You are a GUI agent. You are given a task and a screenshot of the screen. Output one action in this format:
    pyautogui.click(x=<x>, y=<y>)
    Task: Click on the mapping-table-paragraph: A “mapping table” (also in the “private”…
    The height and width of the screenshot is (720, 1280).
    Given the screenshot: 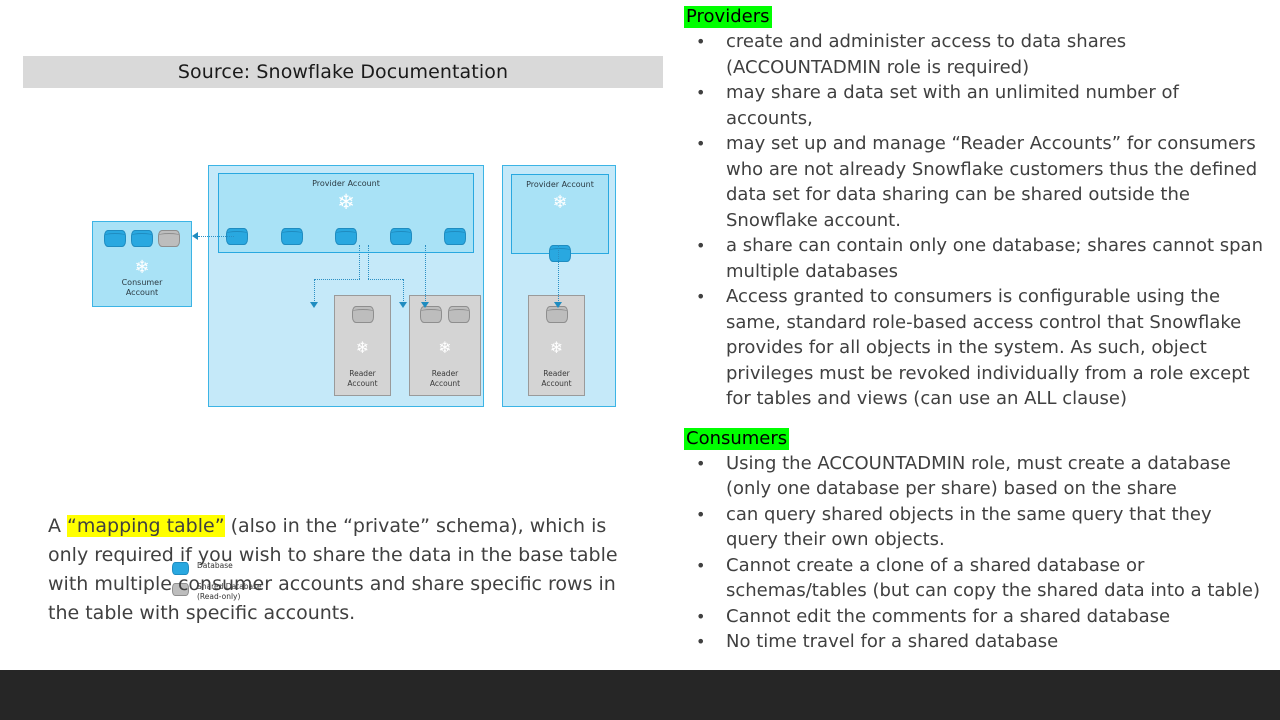 What is the action you would take?
    pyautogui.click(x=343, y=570)
    